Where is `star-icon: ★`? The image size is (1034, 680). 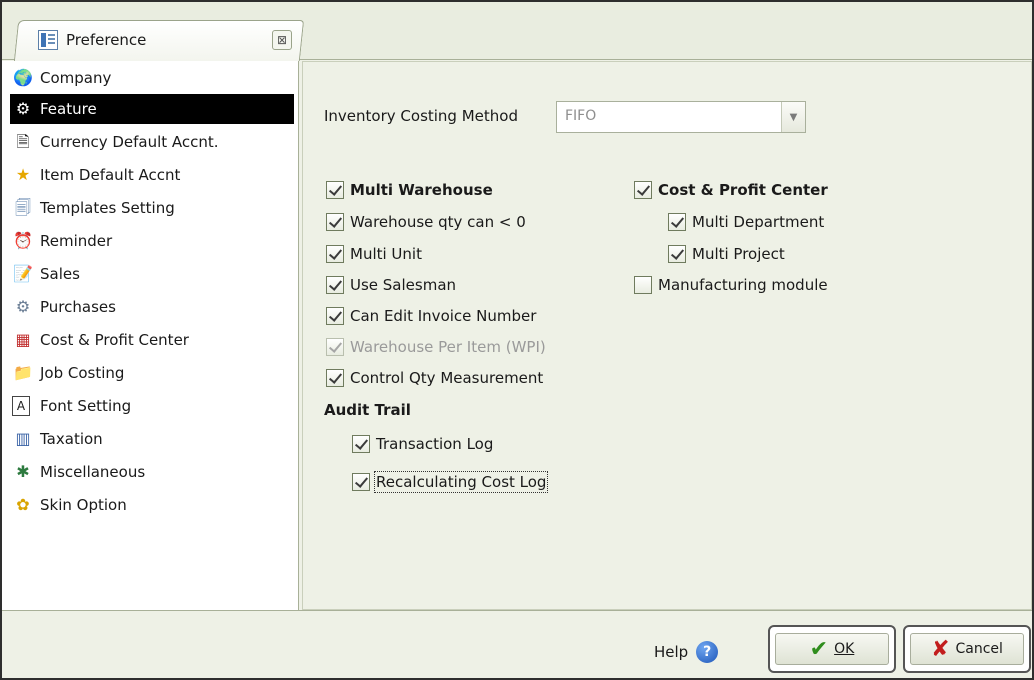 star-icon: ★ is located at coordinates (23, 174).